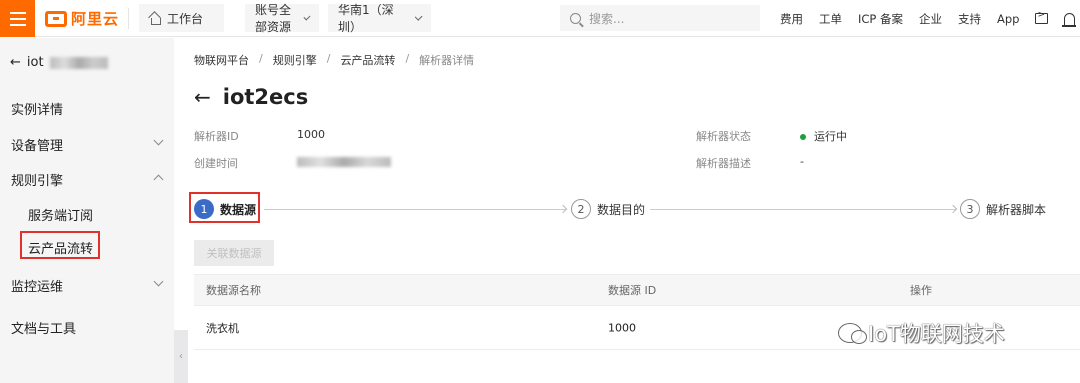 The image size is (1080, 383). I want to click on associate-data-source-button: 关联数据源, so click(234, 253).